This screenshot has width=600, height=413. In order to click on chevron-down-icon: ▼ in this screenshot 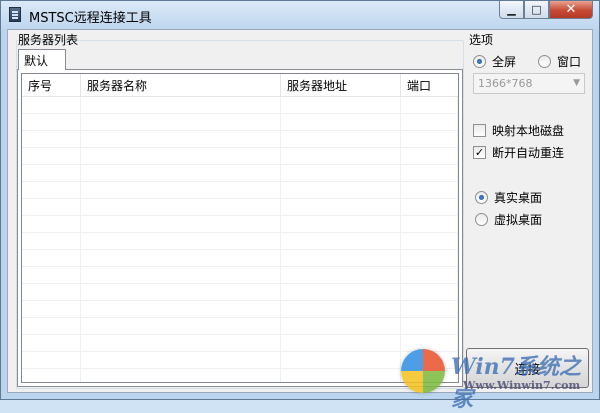, I will do `click(576, 83)`.